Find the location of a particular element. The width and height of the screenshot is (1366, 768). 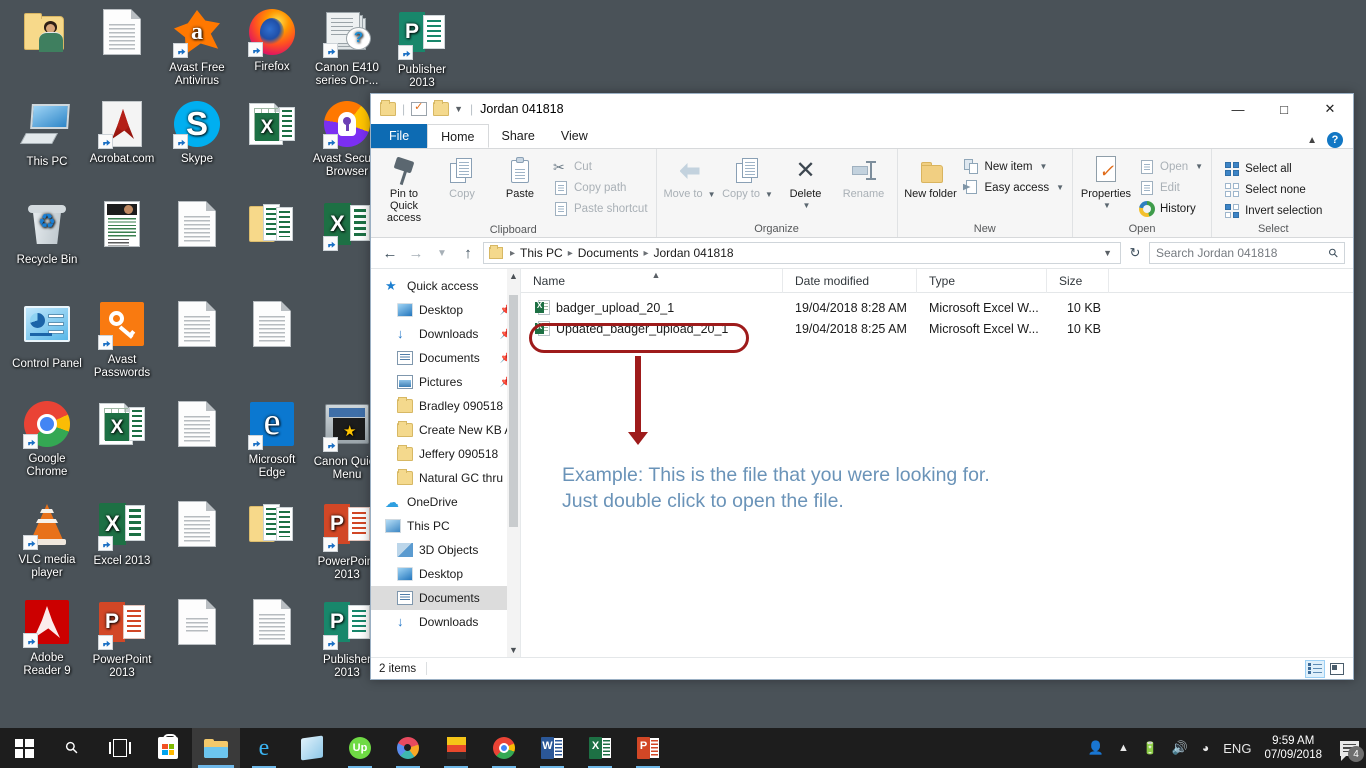

nav-item: Documents 📌 is located at coordinates (445, 358).